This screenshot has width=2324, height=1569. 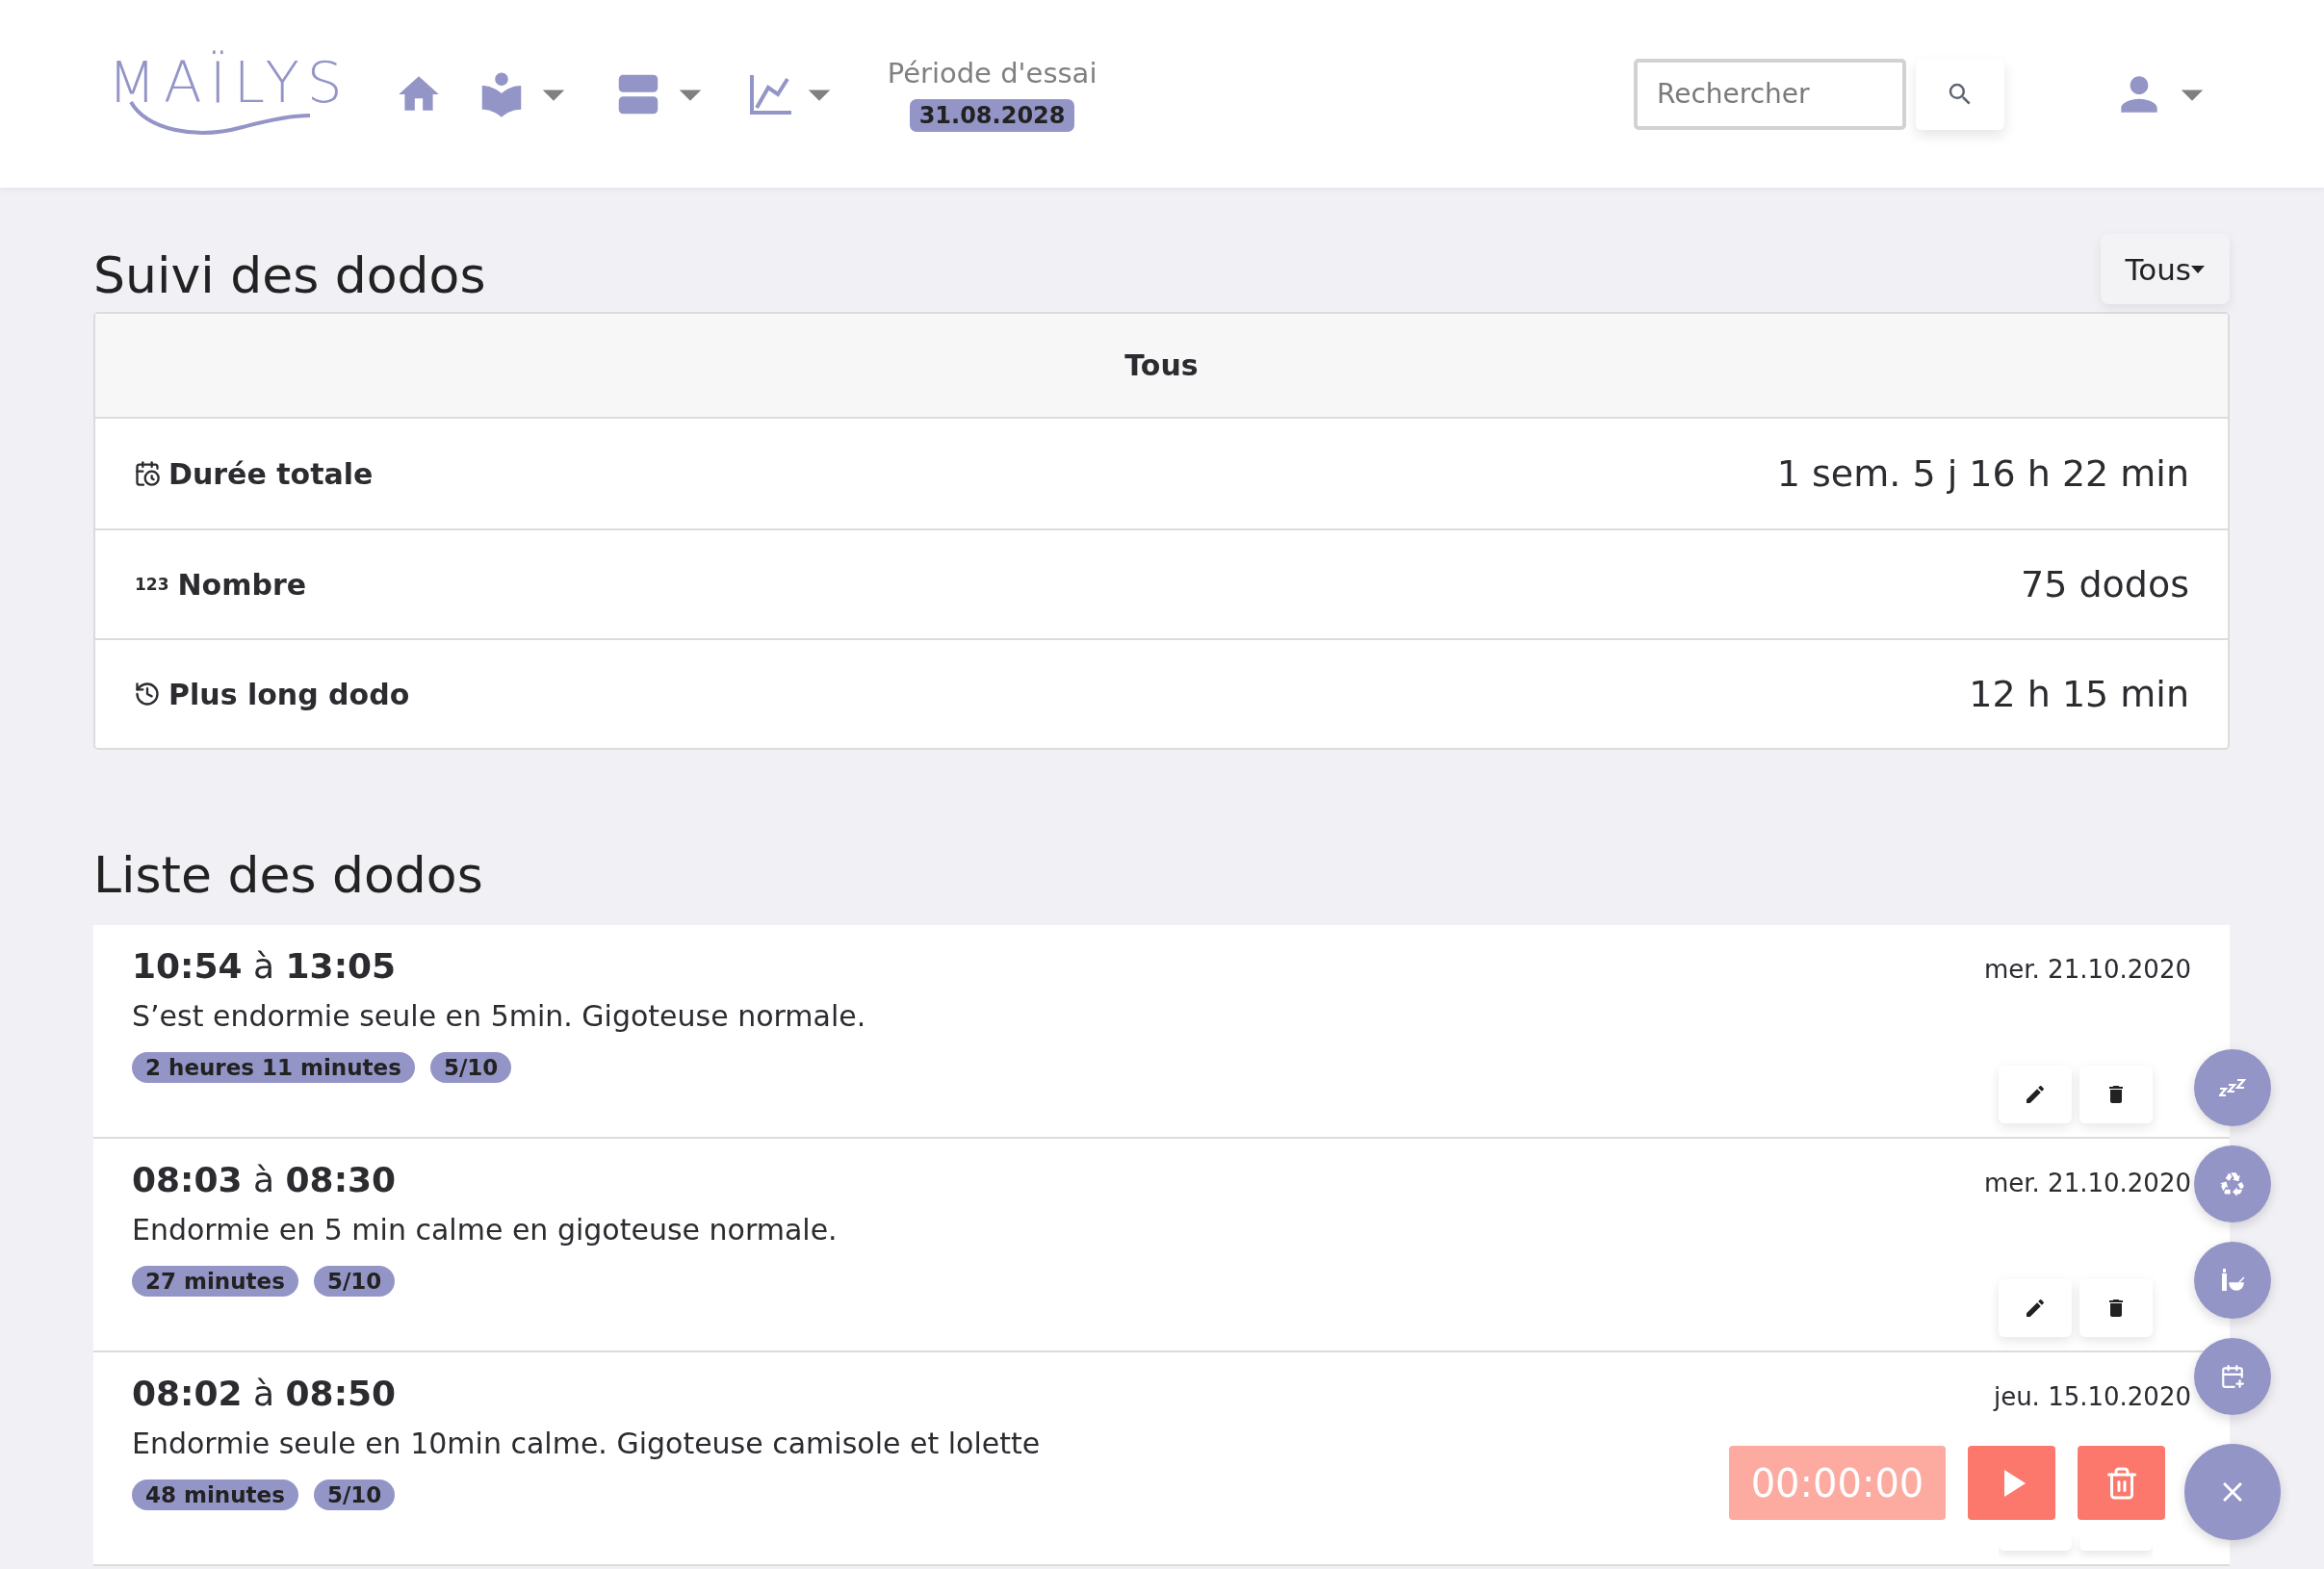 I want to click on line-chart-icon, so click(x=770, y=94).